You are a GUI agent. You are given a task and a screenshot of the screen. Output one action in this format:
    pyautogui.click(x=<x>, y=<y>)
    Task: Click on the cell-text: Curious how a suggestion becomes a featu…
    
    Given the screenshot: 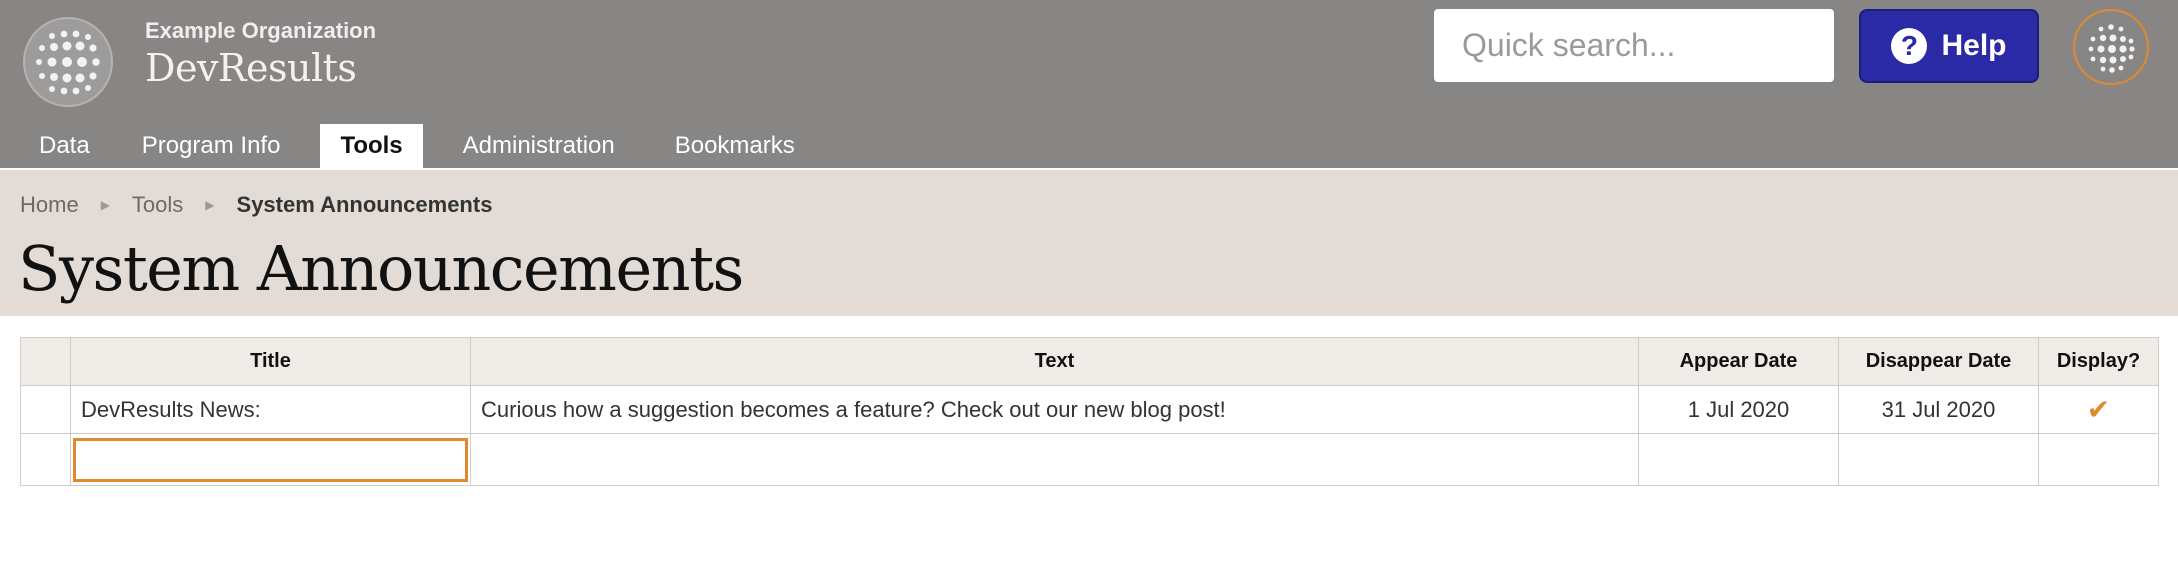 What is the action you would take?
    pyautogui.click(x=1054, y=409)
    